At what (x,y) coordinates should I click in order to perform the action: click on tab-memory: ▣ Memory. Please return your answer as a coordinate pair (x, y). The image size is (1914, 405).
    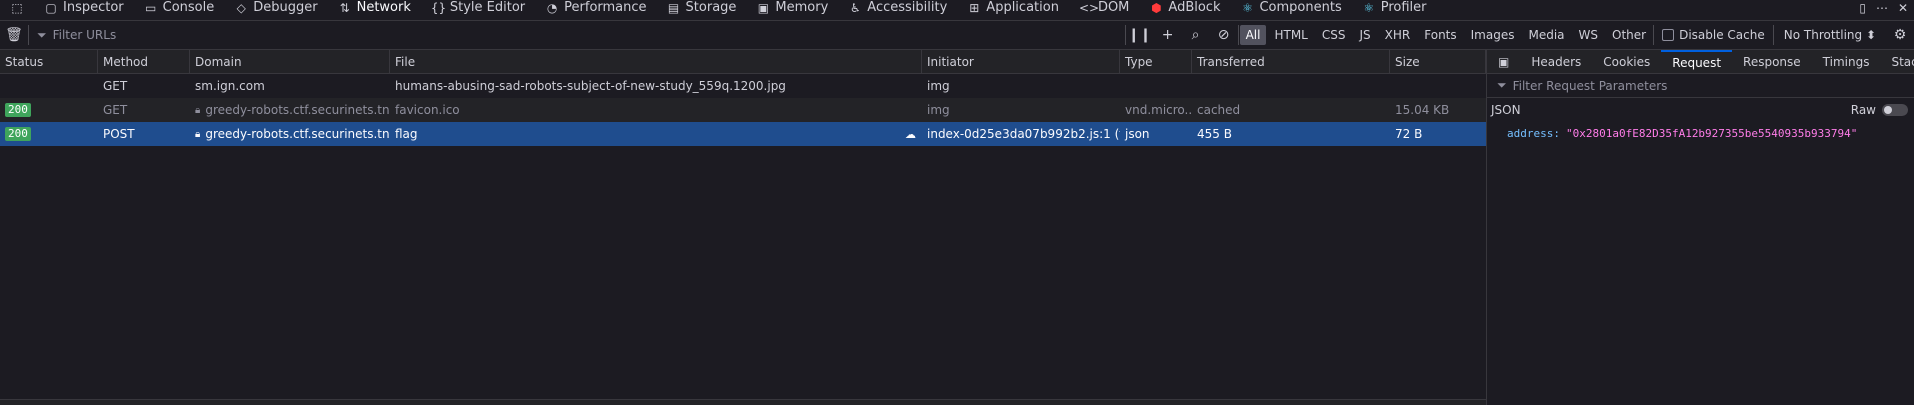
    Looking at the image, I should click on (792, 7).